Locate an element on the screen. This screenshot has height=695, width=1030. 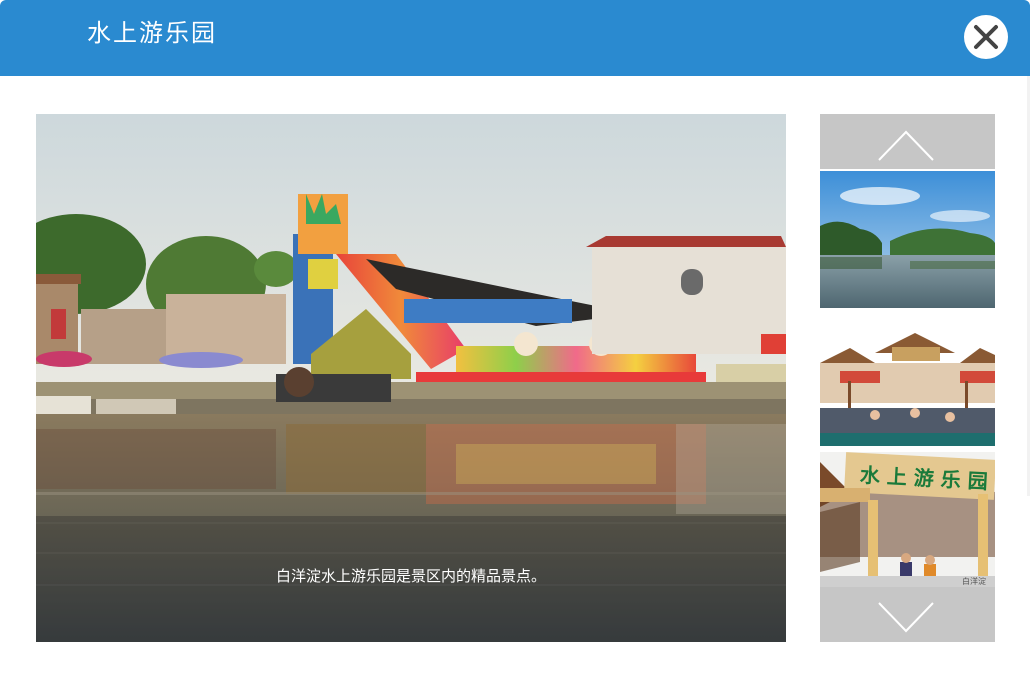
thumbnail-lake is located at coordinates (907, 239).